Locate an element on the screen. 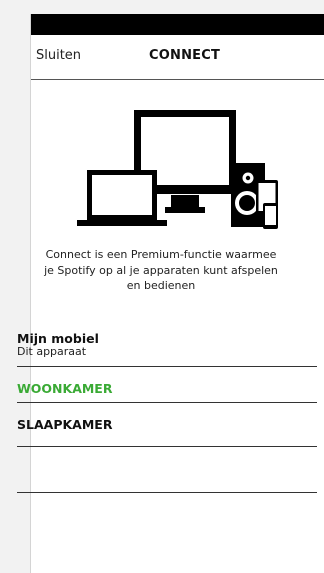 The width and height of the screenshot is (324, 573). device-name: WOONKAMER is located at coordinates (65, 388).